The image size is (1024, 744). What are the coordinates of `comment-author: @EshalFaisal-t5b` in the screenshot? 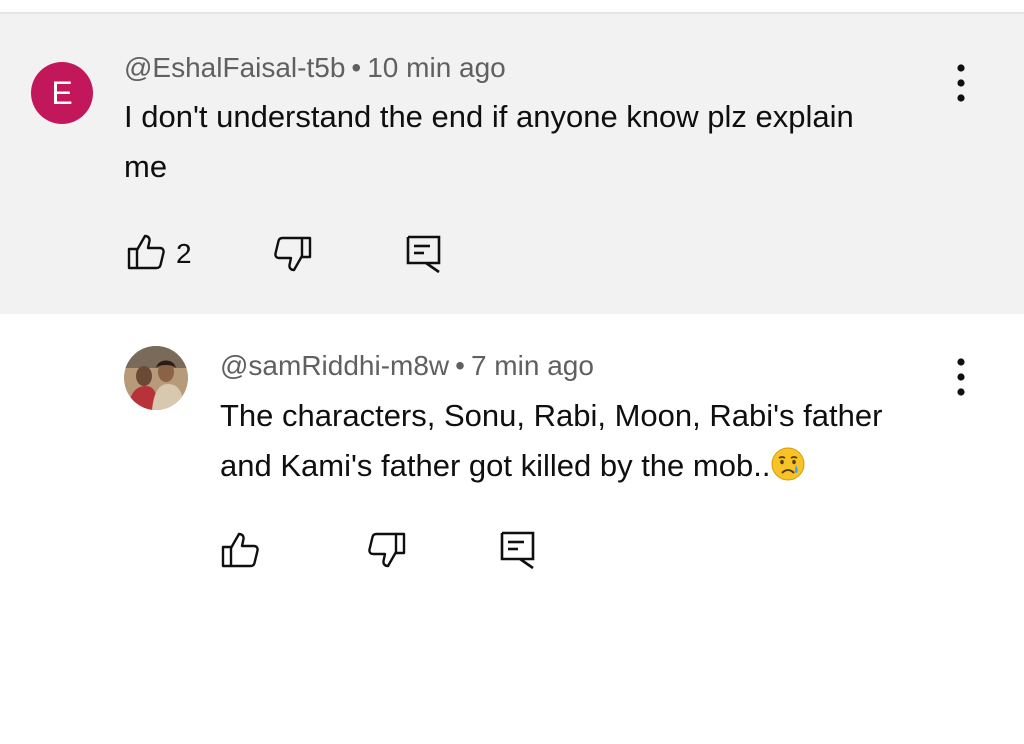 It's located at (234, 67).